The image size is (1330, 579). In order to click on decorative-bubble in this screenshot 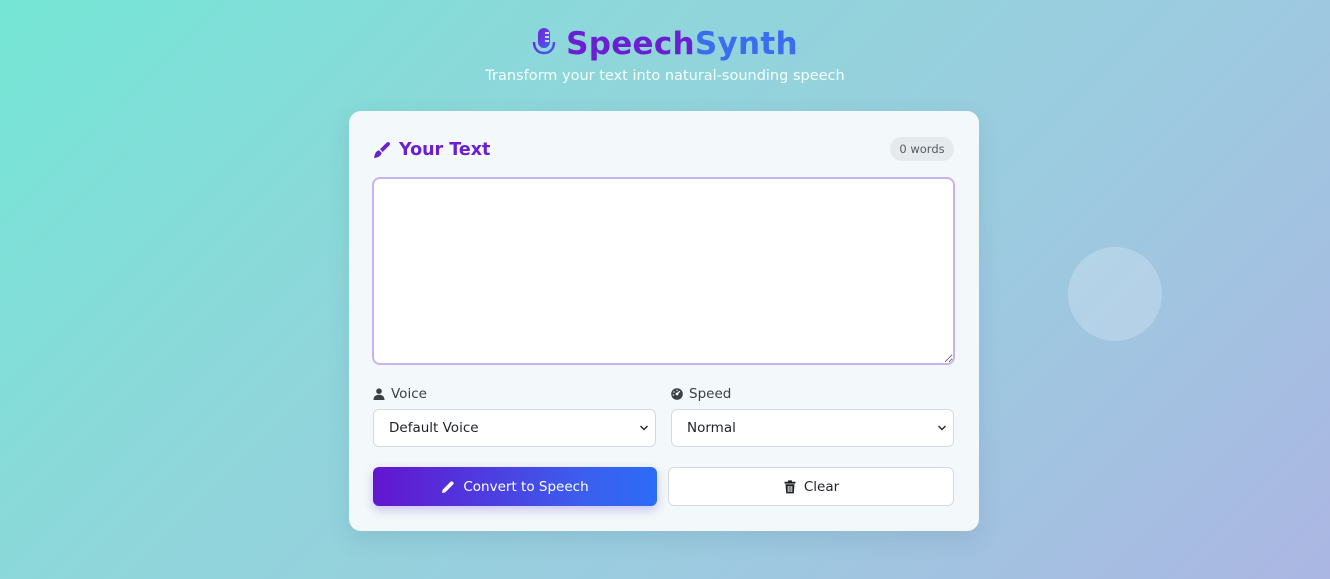, I will do `click(1115, 294)`.